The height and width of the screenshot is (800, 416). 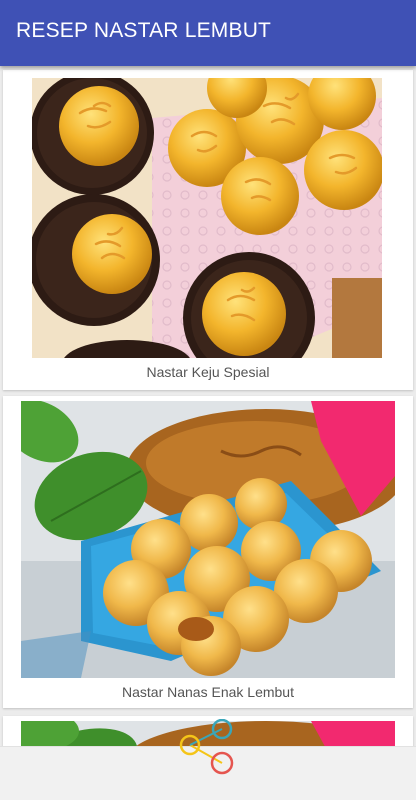 I want to click on loading-spinner-icon, so click(x=206, y=747).